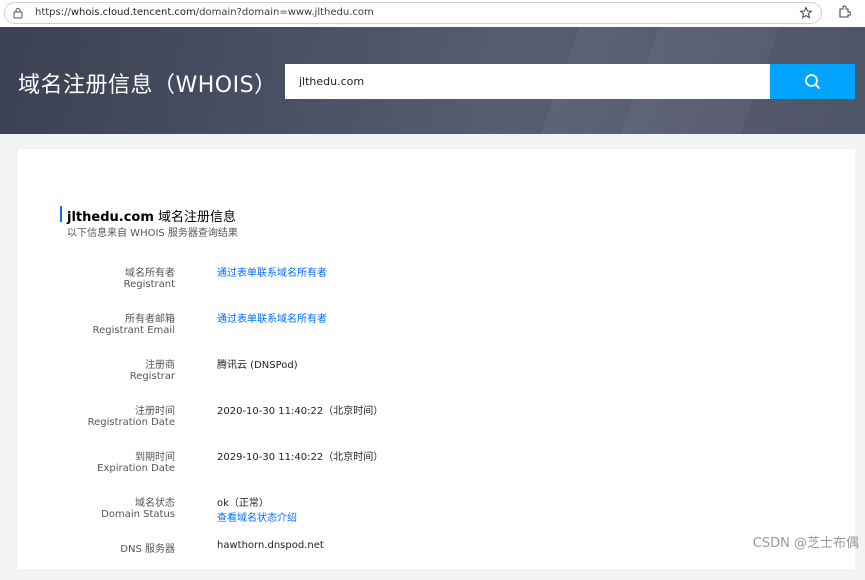  What do you see at coordinates (272, 317) in the screenshot?
I see `contact-registrant-email-link: 通过表单联系域名所有者` at bounding box center [272, 317].